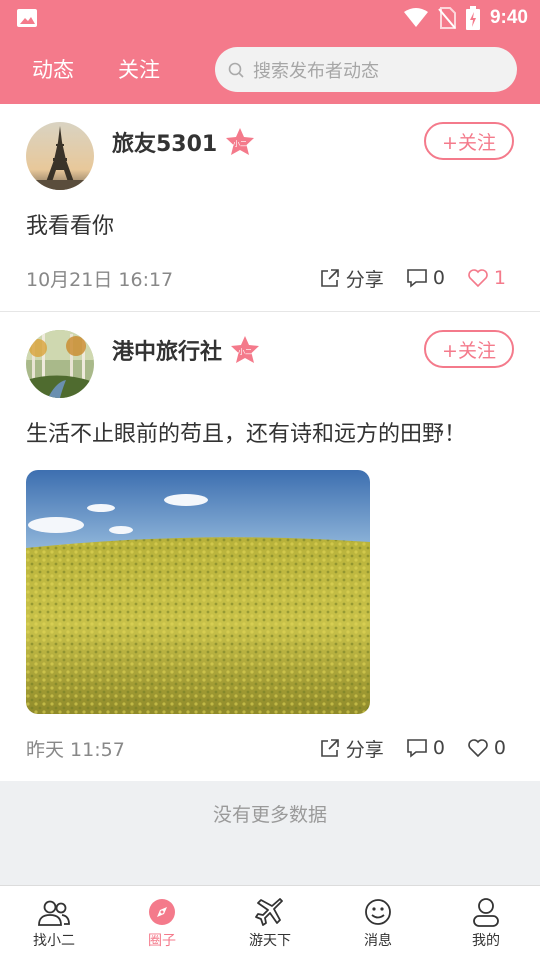 The image size is (540, 960). I want to click on app-header: 9:40 动态 关注 搜索发布者动态, so click(270, 52).